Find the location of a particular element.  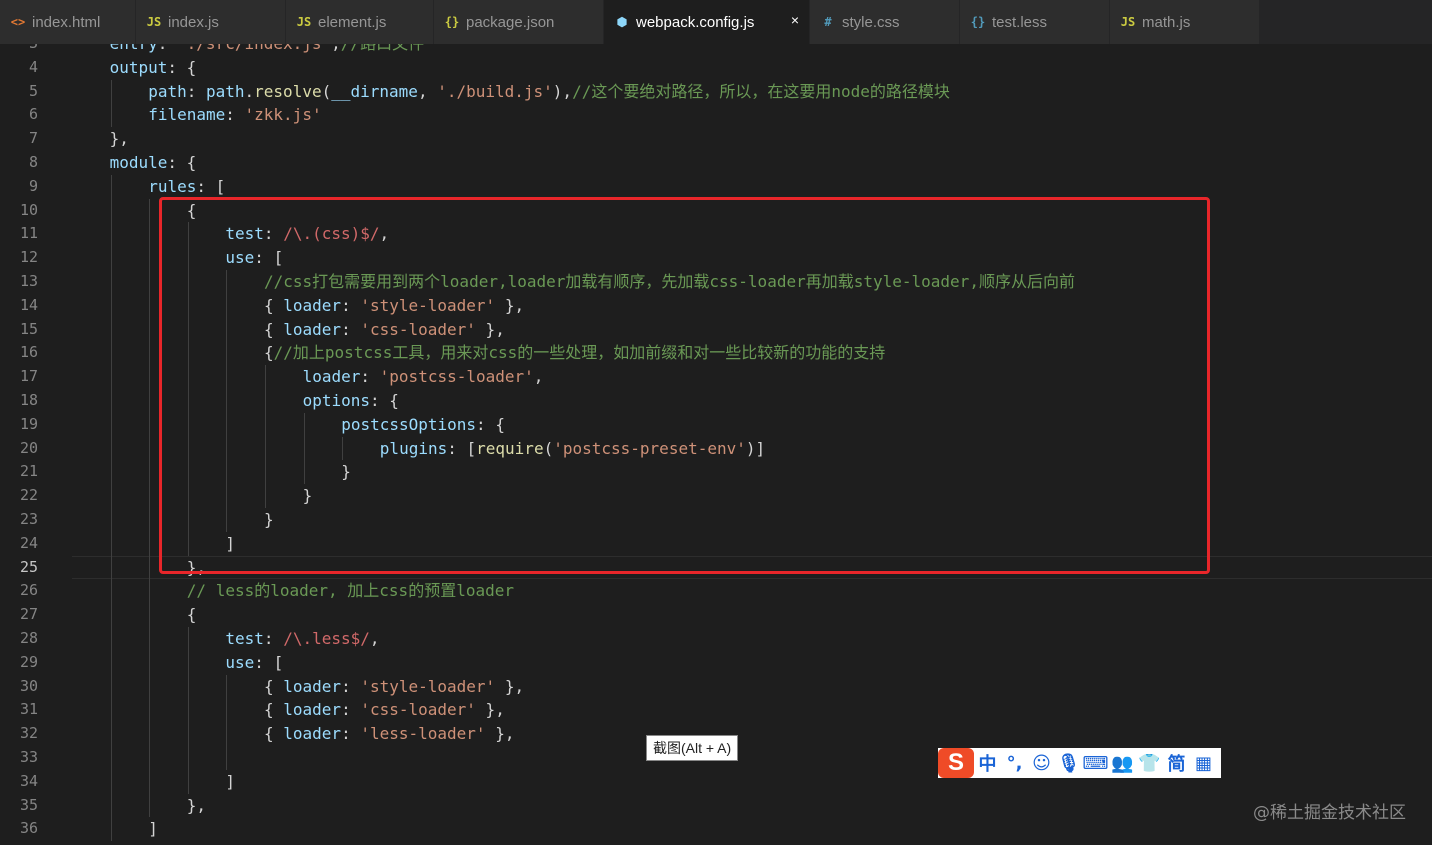

toolbox-icon: ▦ is located at coordinates (1203, 763).